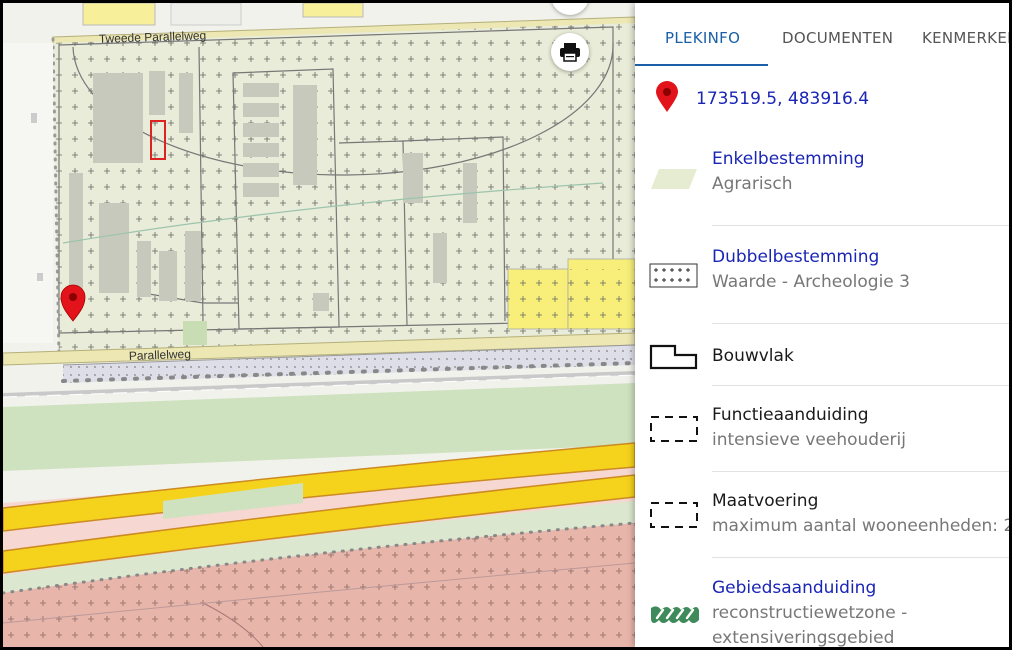 This screenshot has width=1012, height=650. Describe the element at coordinates (765, 501) in the screenshot. I see `legend-title: Maatvoering` at that location.